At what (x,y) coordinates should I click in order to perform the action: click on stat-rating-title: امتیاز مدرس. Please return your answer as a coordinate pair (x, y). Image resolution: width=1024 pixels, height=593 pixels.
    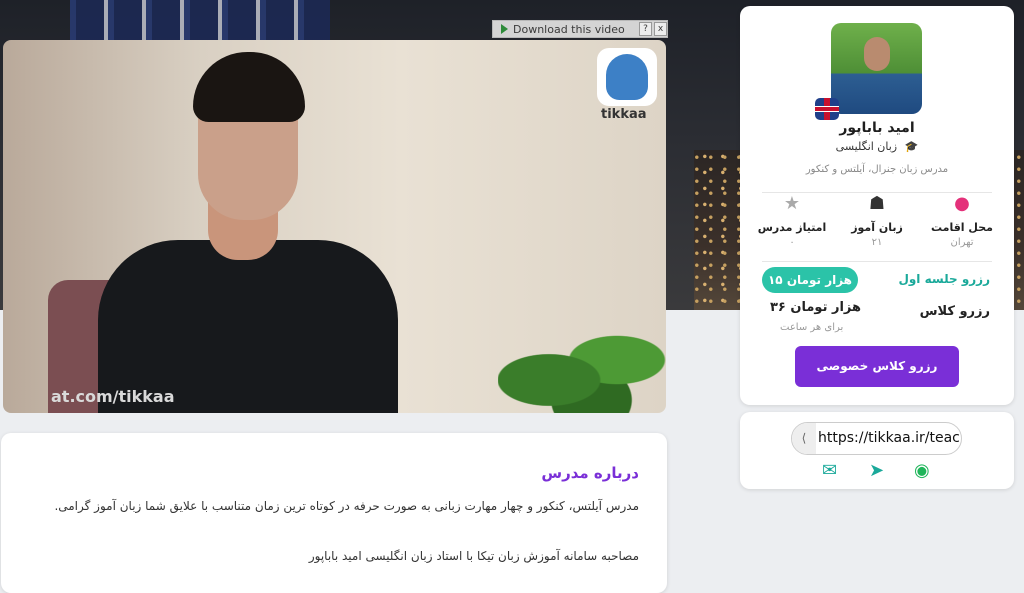
    Looking at the image, I should click on (792, 227).